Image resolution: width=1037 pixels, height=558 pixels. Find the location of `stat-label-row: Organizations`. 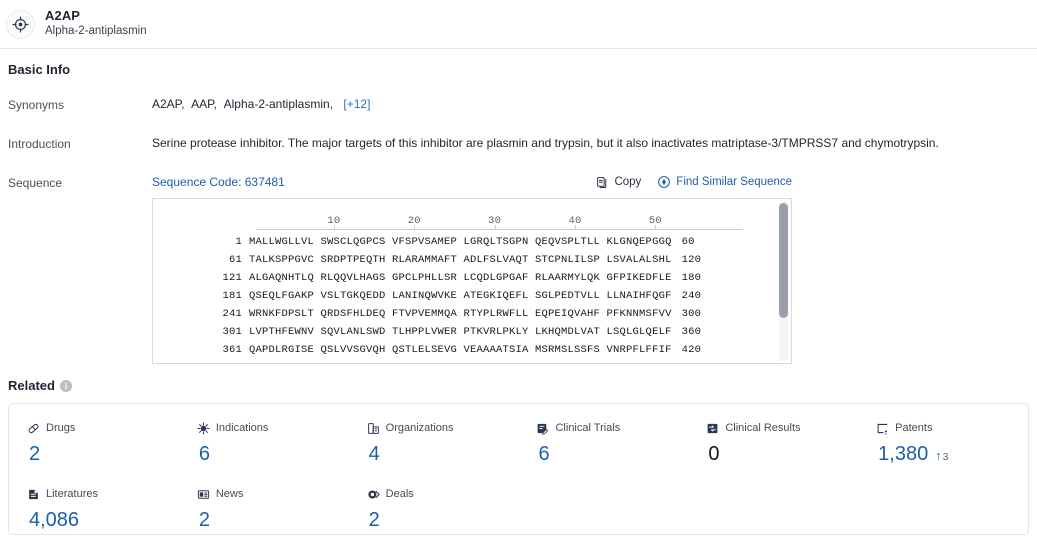

stat-label-row: Organizations is located at coordinates (443, 428).